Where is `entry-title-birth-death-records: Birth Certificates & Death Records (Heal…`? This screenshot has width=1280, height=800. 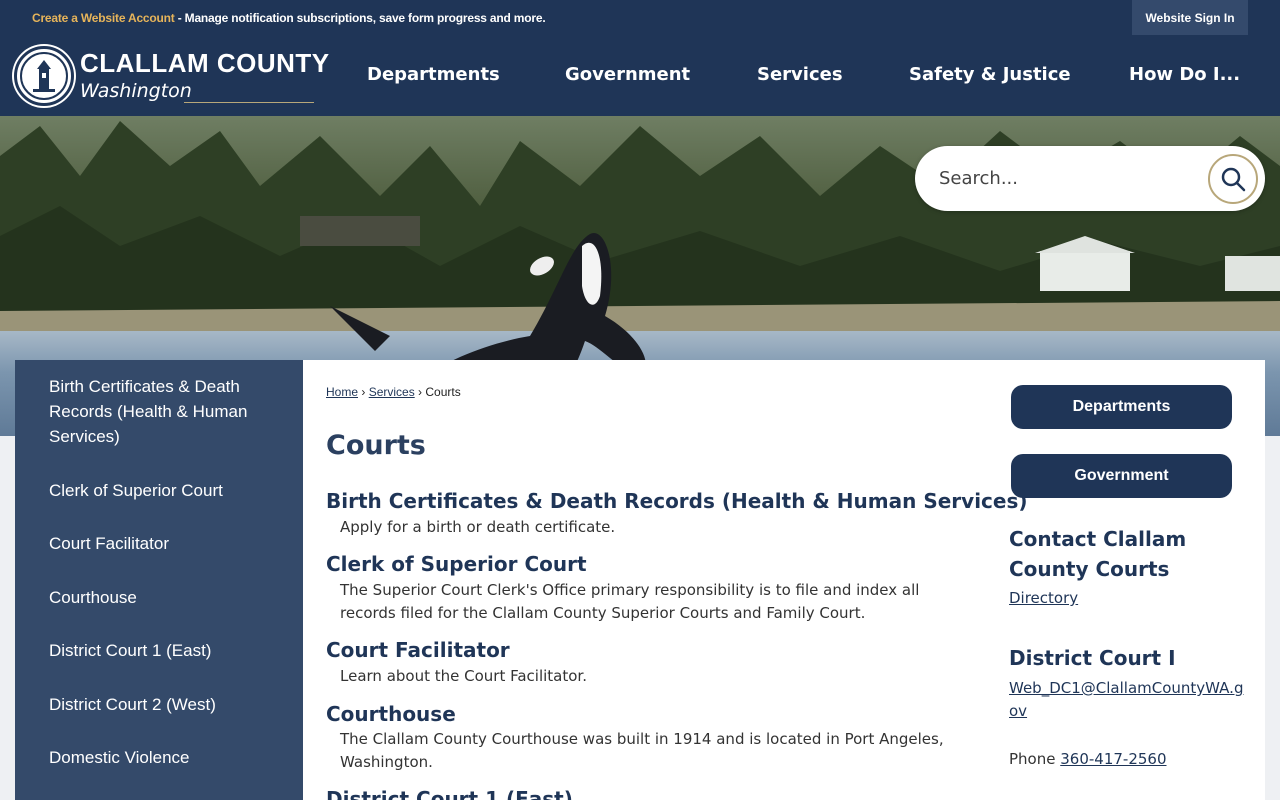 entry-title-birth-death-records: Birth Certificates & Death Records (Heal… is located at coordinates (677, 501).